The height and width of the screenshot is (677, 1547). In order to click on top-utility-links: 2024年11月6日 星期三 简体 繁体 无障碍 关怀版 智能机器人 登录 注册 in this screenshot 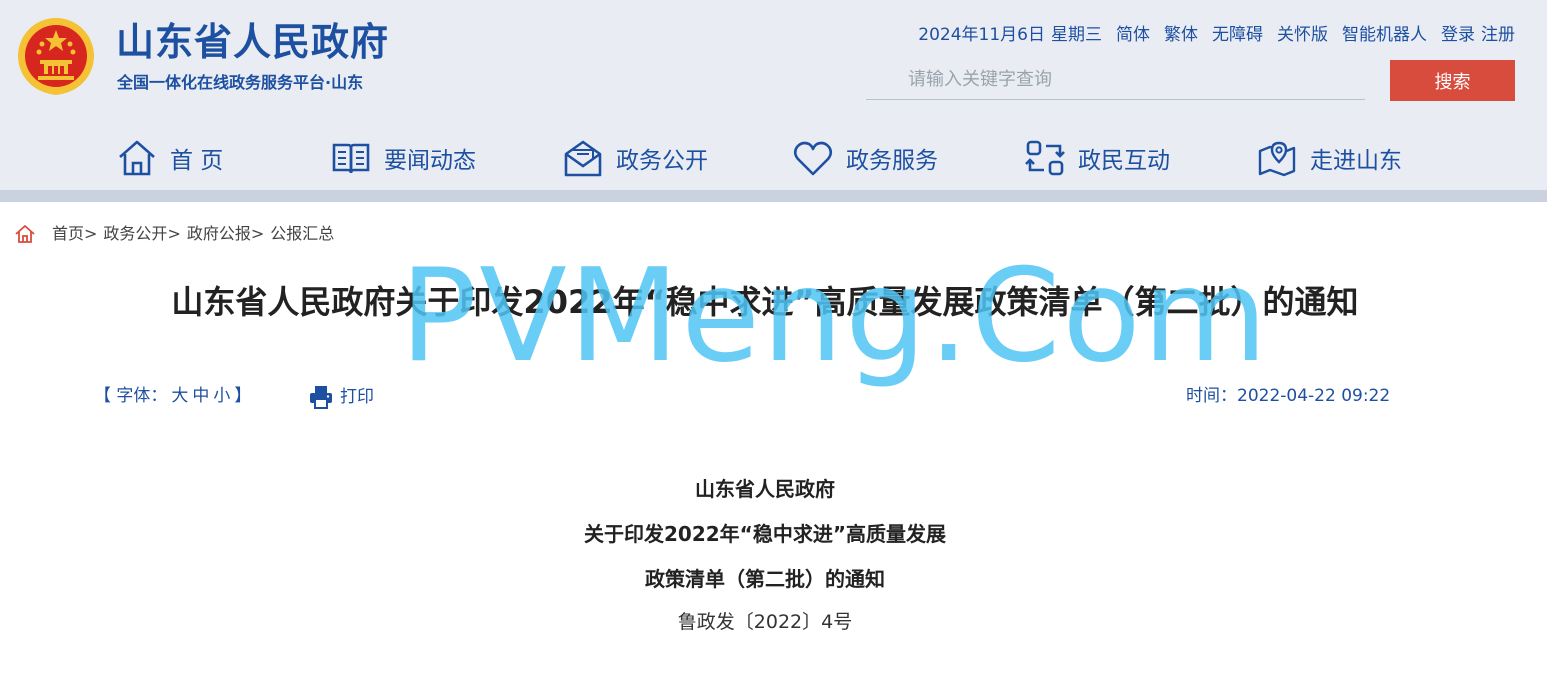, I will do `click(1216, 35)`.